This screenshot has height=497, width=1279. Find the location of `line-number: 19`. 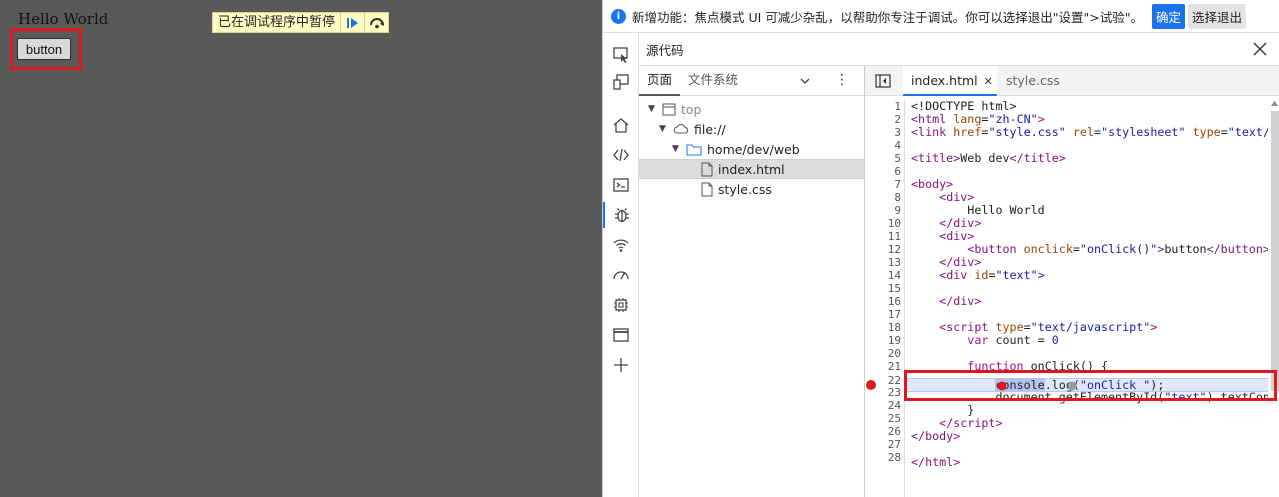

line-number: 19 is located at coordinates (886, 340).